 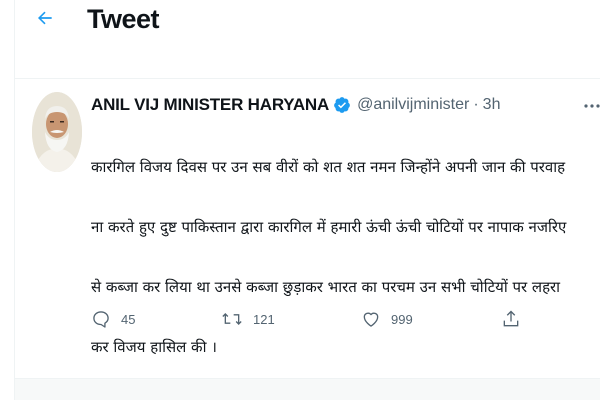 I want to click on like-count: 999, so click(x=402, y=319).